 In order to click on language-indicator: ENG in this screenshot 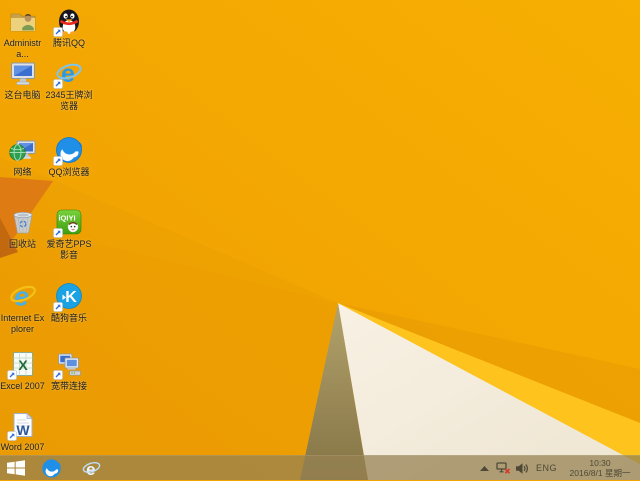, I will do `click(546, 468)`.